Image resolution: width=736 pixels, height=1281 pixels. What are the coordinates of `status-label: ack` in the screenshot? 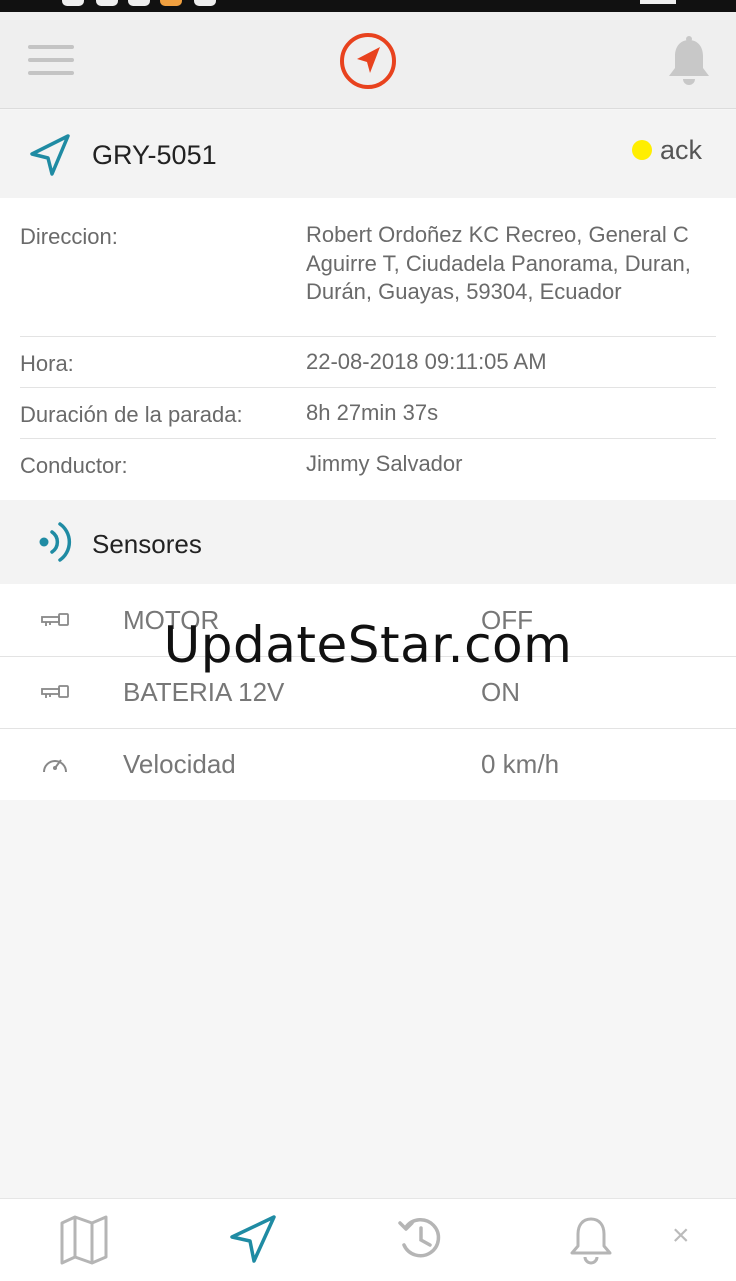 It's located at (681, 150).